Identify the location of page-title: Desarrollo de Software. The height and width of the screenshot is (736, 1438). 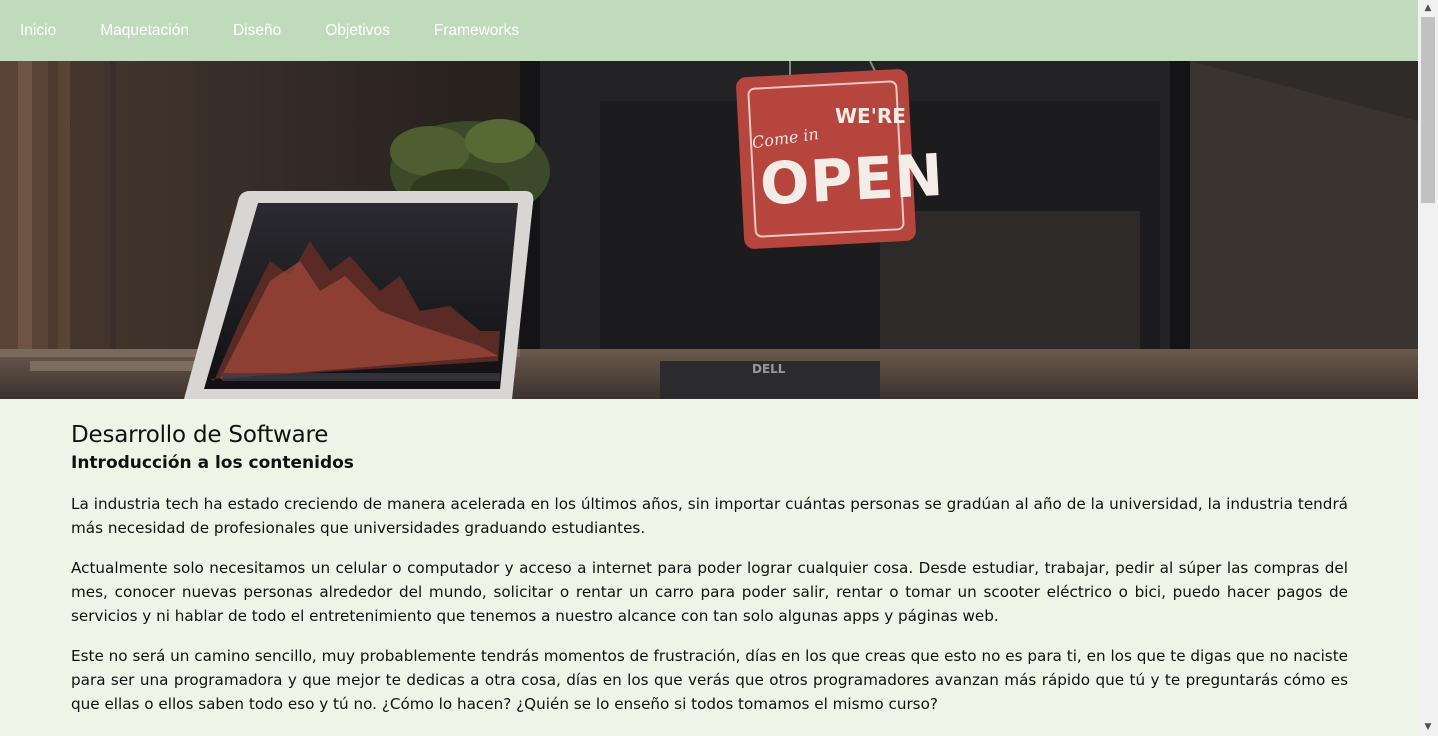
(200, 435).